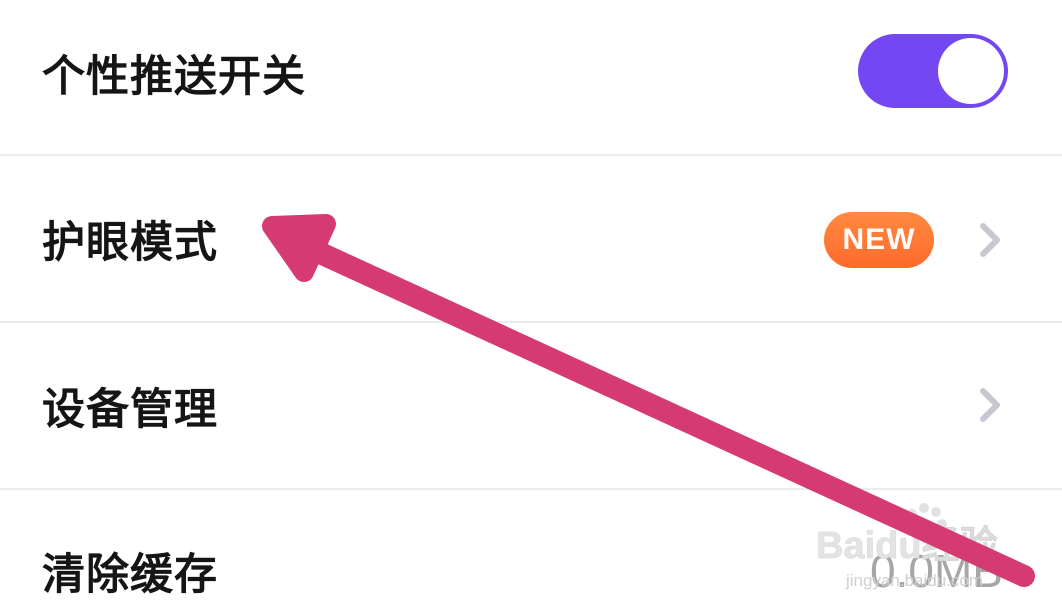 Image resolution: width=1062 pixels, height=616 pixels. What do you see at coordinates (130, 575) in the screenshot?
I see `clear-cache-label: 清除缓存` at bounding box center [130, 575].